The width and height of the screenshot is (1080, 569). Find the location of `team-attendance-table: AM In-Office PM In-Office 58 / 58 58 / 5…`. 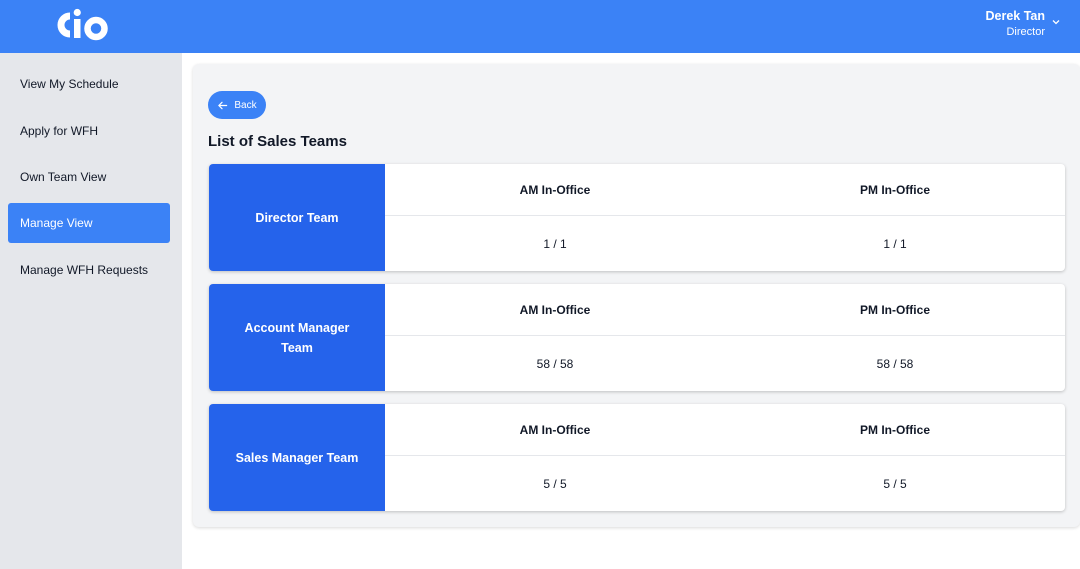

team-attendance-table: AM In-Office PM In-Office 58 / 58 58 / 5… is located at coordinates (725, 337).